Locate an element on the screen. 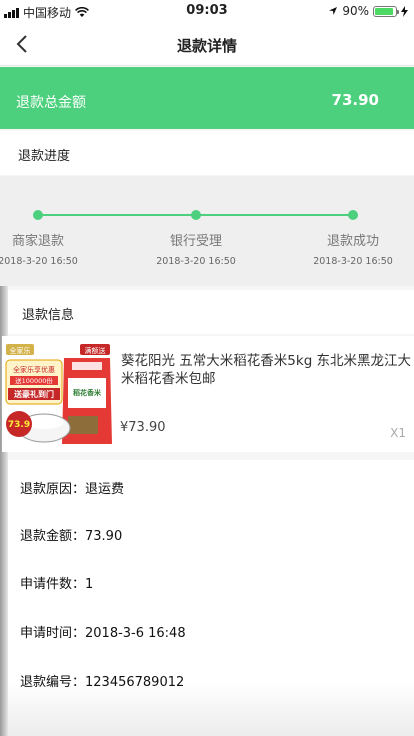 The image size is (414, 736). svg-text: 稻花香米 is located at coordinates (87, 392).